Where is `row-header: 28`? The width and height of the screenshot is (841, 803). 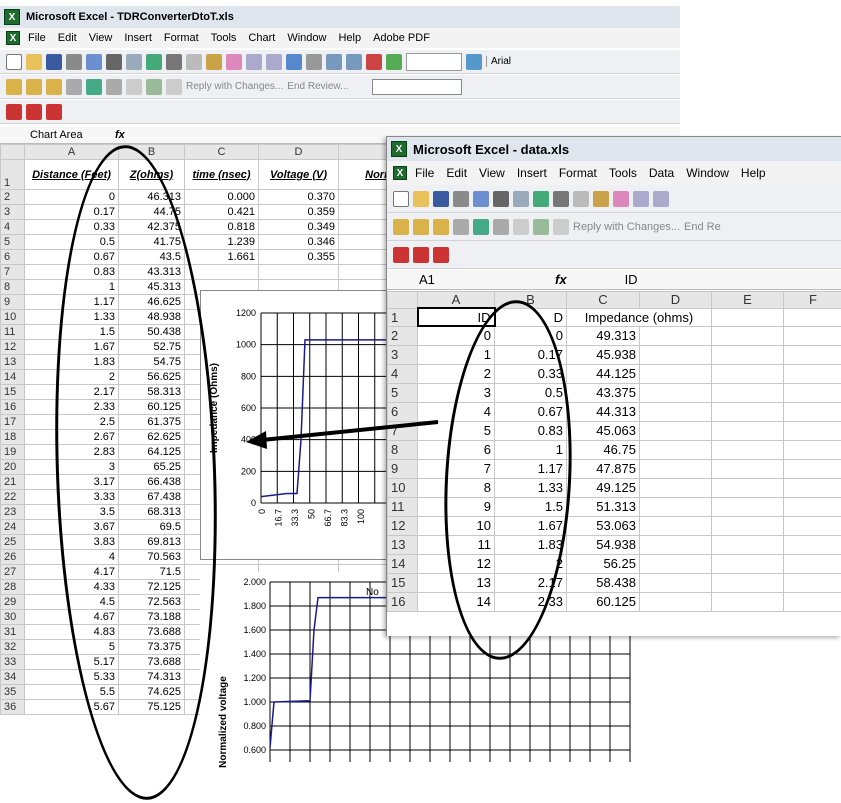
row-header: 28 is located at coordinates (12, 587).